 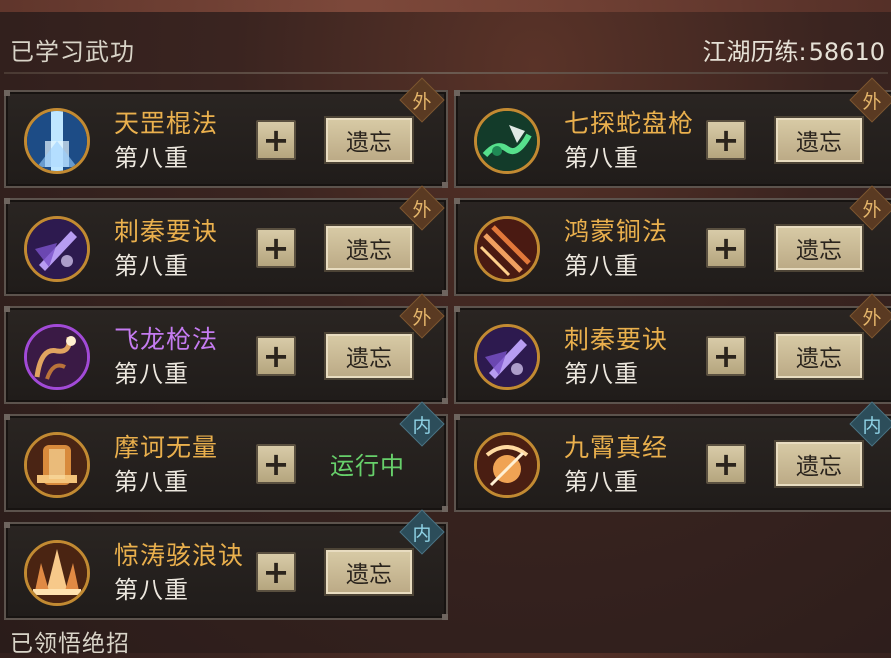 What do you see at coordinates (226, 132) in the screenshot?
I see `skill-card: 天罡棍法 第八重 + 遗忘 外` at bounding box center [226, 132].